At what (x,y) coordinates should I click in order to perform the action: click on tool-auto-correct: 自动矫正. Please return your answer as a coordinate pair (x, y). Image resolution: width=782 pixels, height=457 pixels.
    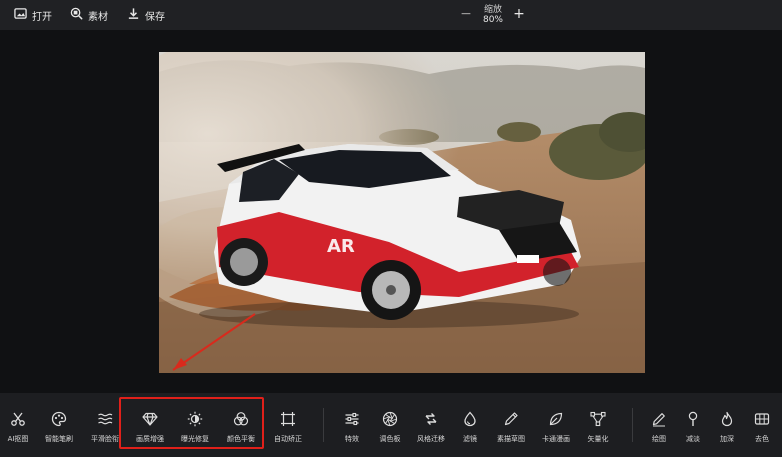
    Looking at the image, I should click on (288, 430).